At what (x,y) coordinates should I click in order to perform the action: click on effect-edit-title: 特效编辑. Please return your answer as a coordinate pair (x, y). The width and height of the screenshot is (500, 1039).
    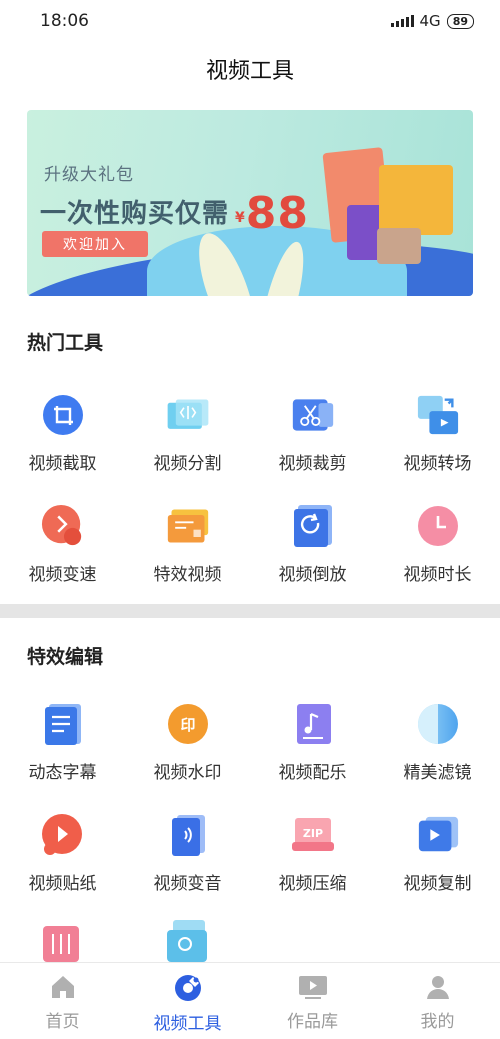
    Looking at the image, I should click on (65, 657).